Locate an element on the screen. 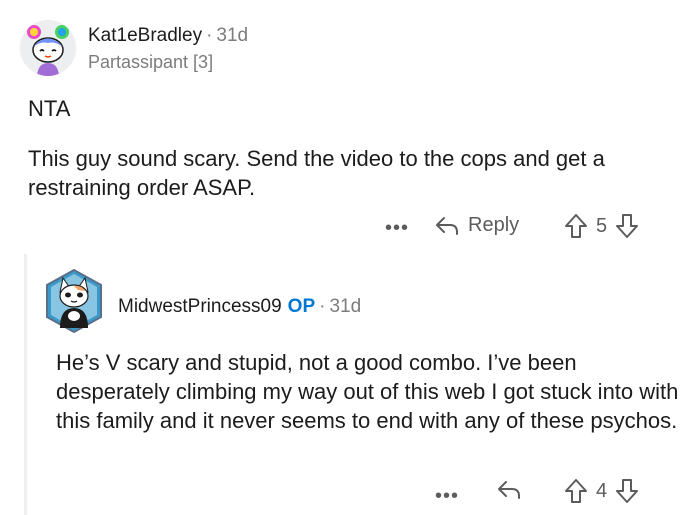  reply-button: Reply is located at coordinates (476, 225).